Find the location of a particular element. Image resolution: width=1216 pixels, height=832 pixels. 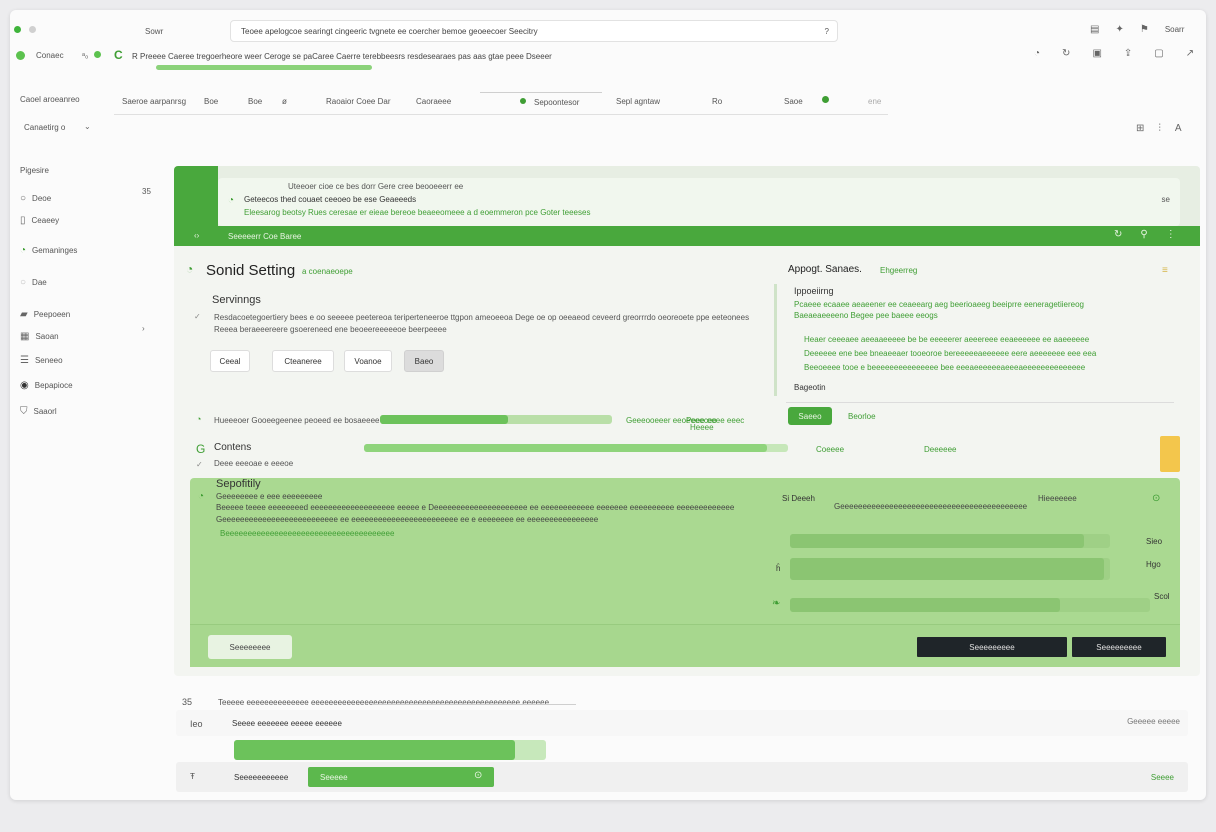

progress-icon: ◔ is located at coordinates (199, 419).